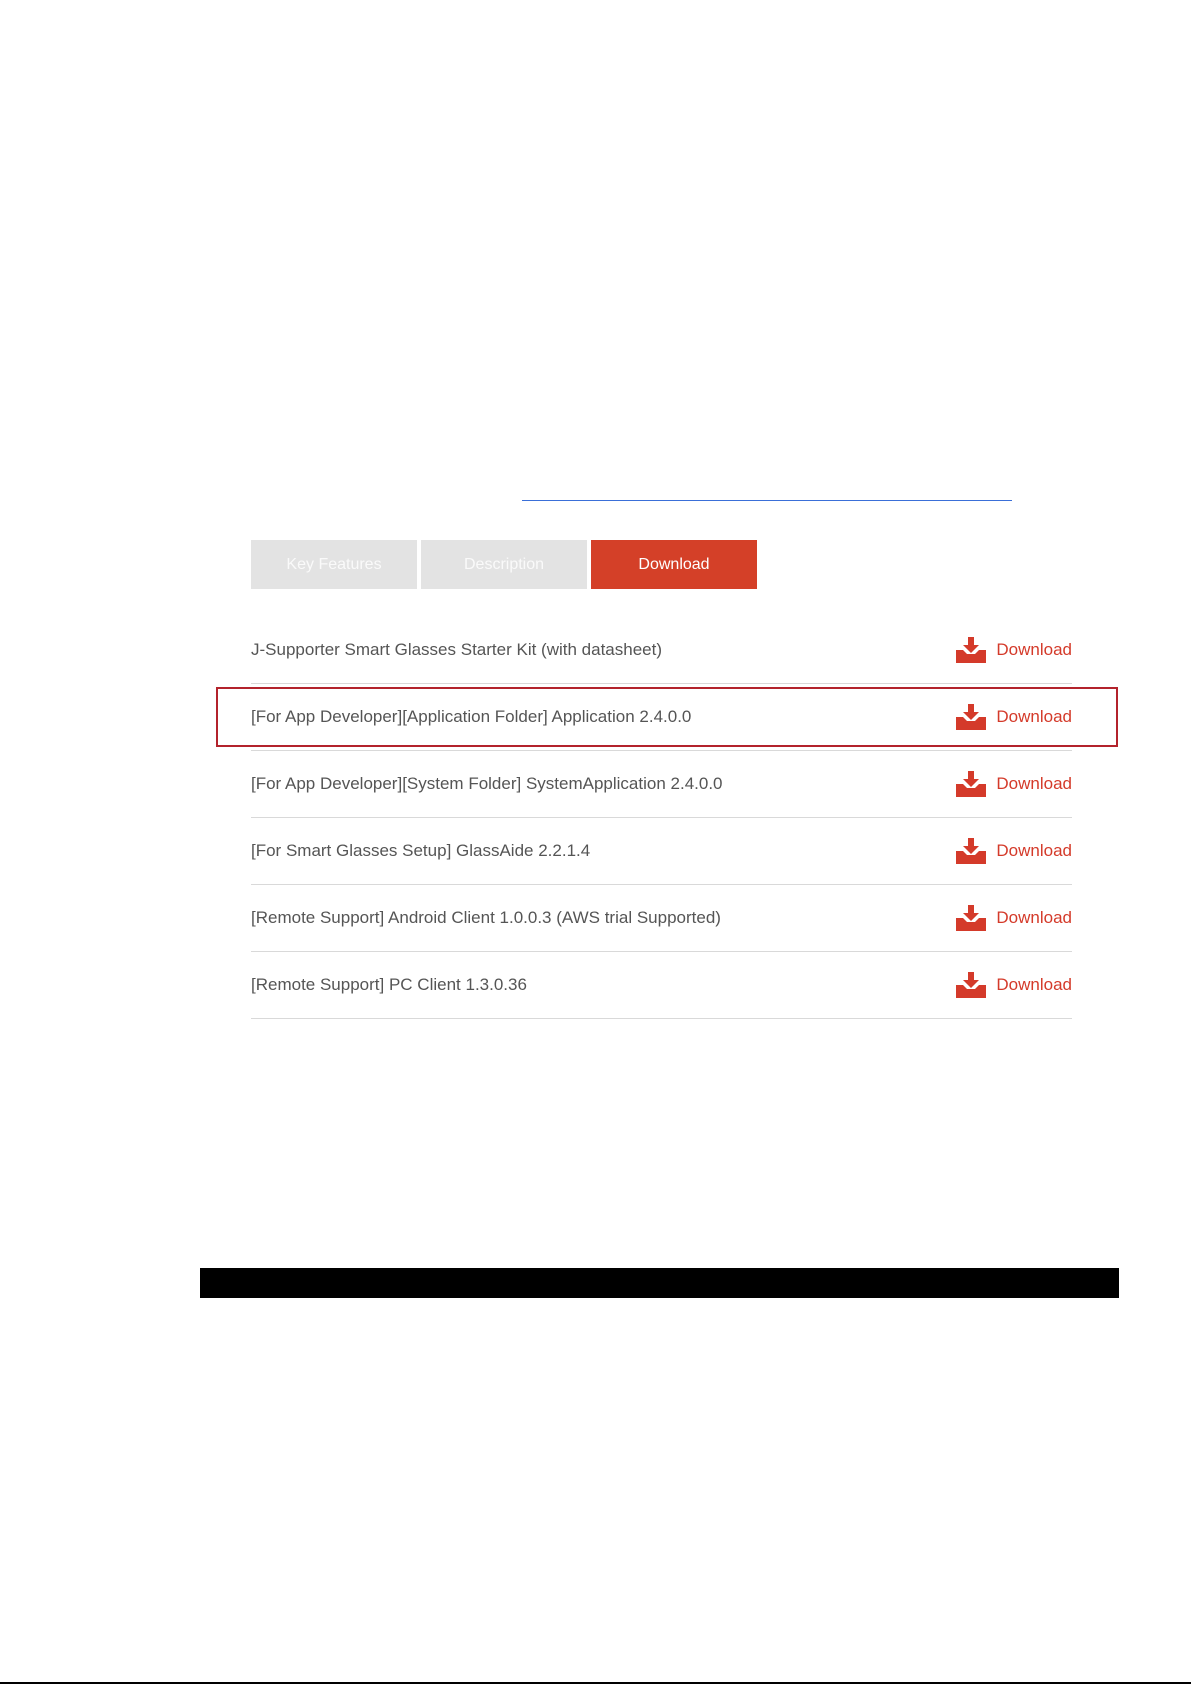  Describe the element at coordinates (595, 1683) in the screenshot. I see `bottom-divider` at that location.